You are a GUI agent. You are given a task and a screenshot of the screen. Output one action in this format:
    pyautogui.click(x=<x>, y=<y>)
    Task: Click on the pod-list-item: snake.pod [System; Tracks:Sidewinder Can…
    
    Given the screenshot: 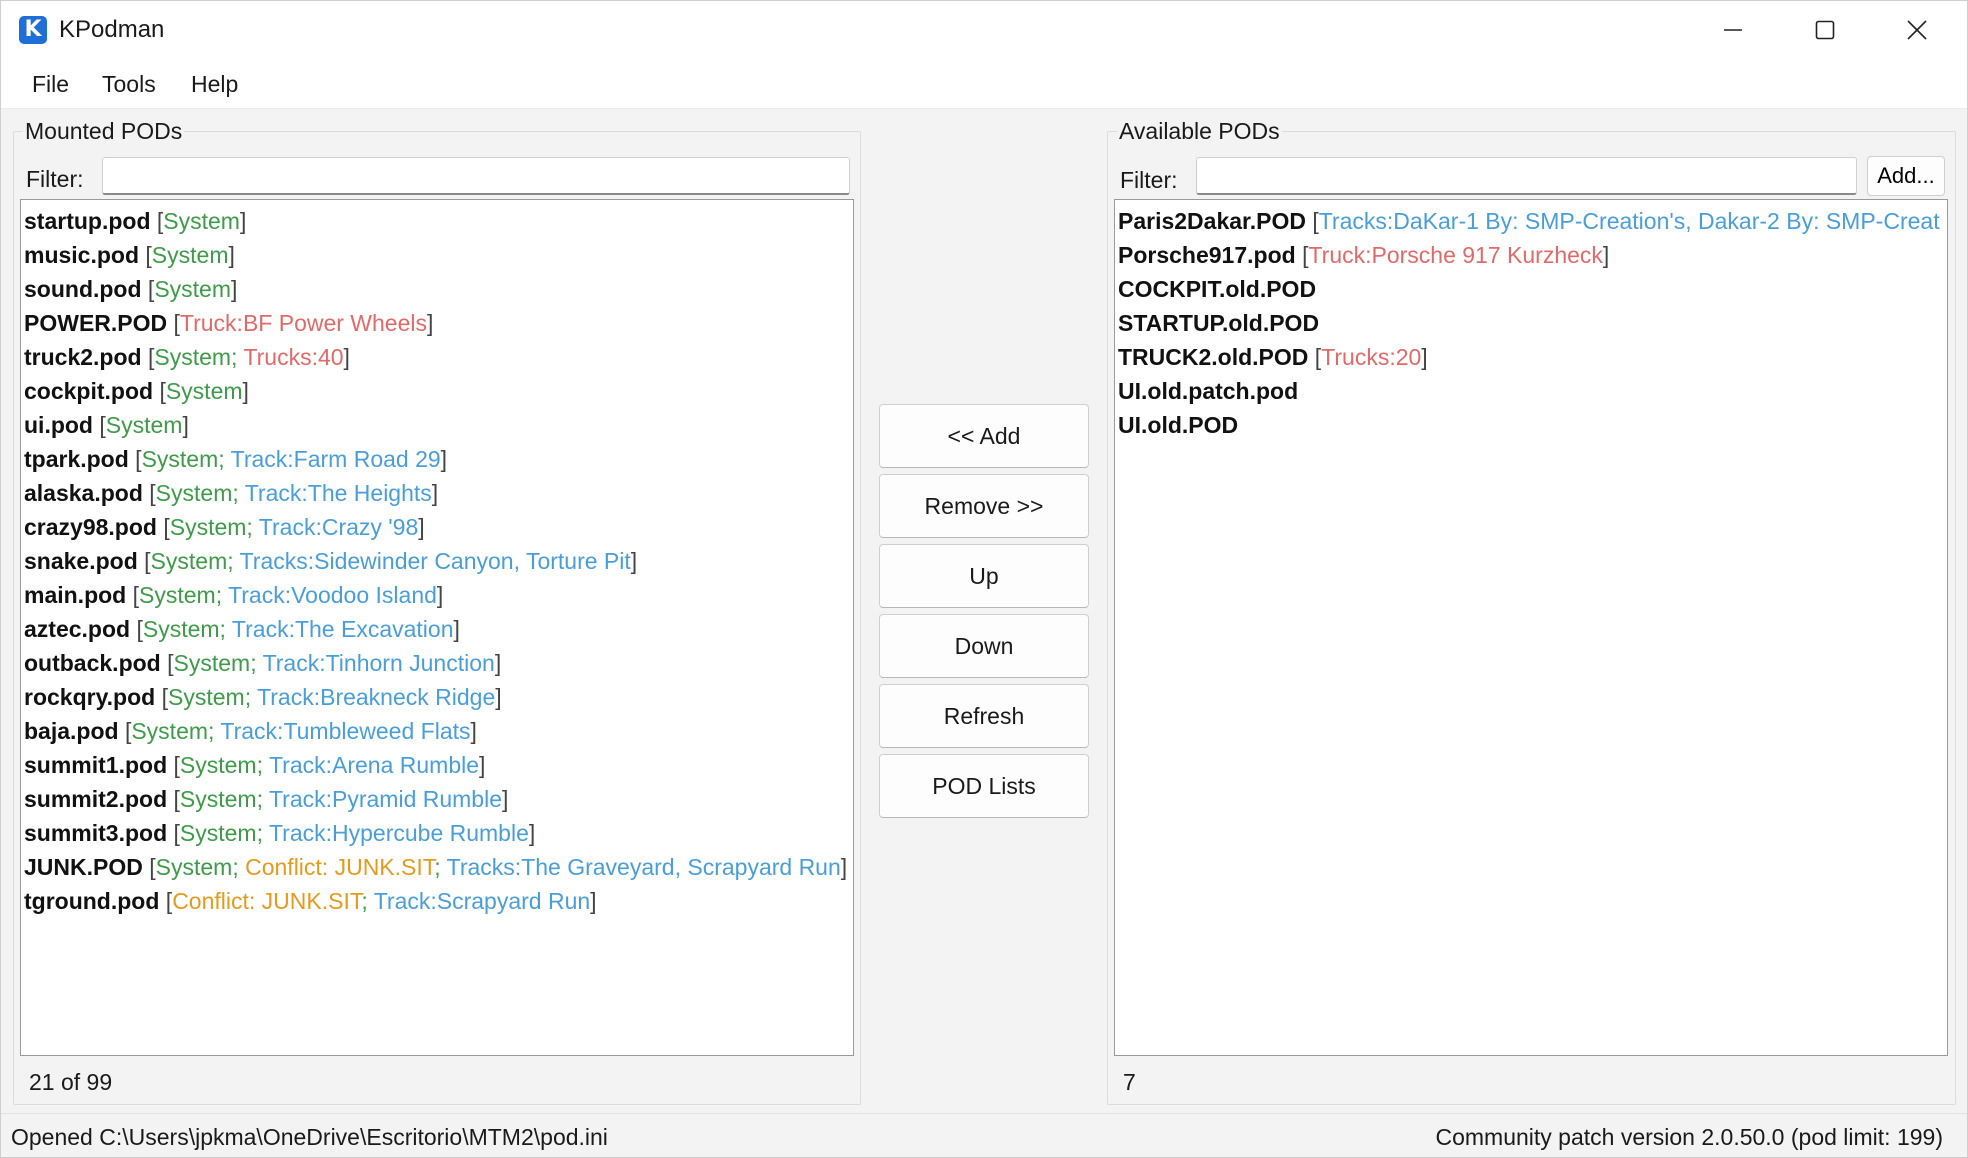 What is the action you would take?
    pyautogui.click(x=437, y=561)
    